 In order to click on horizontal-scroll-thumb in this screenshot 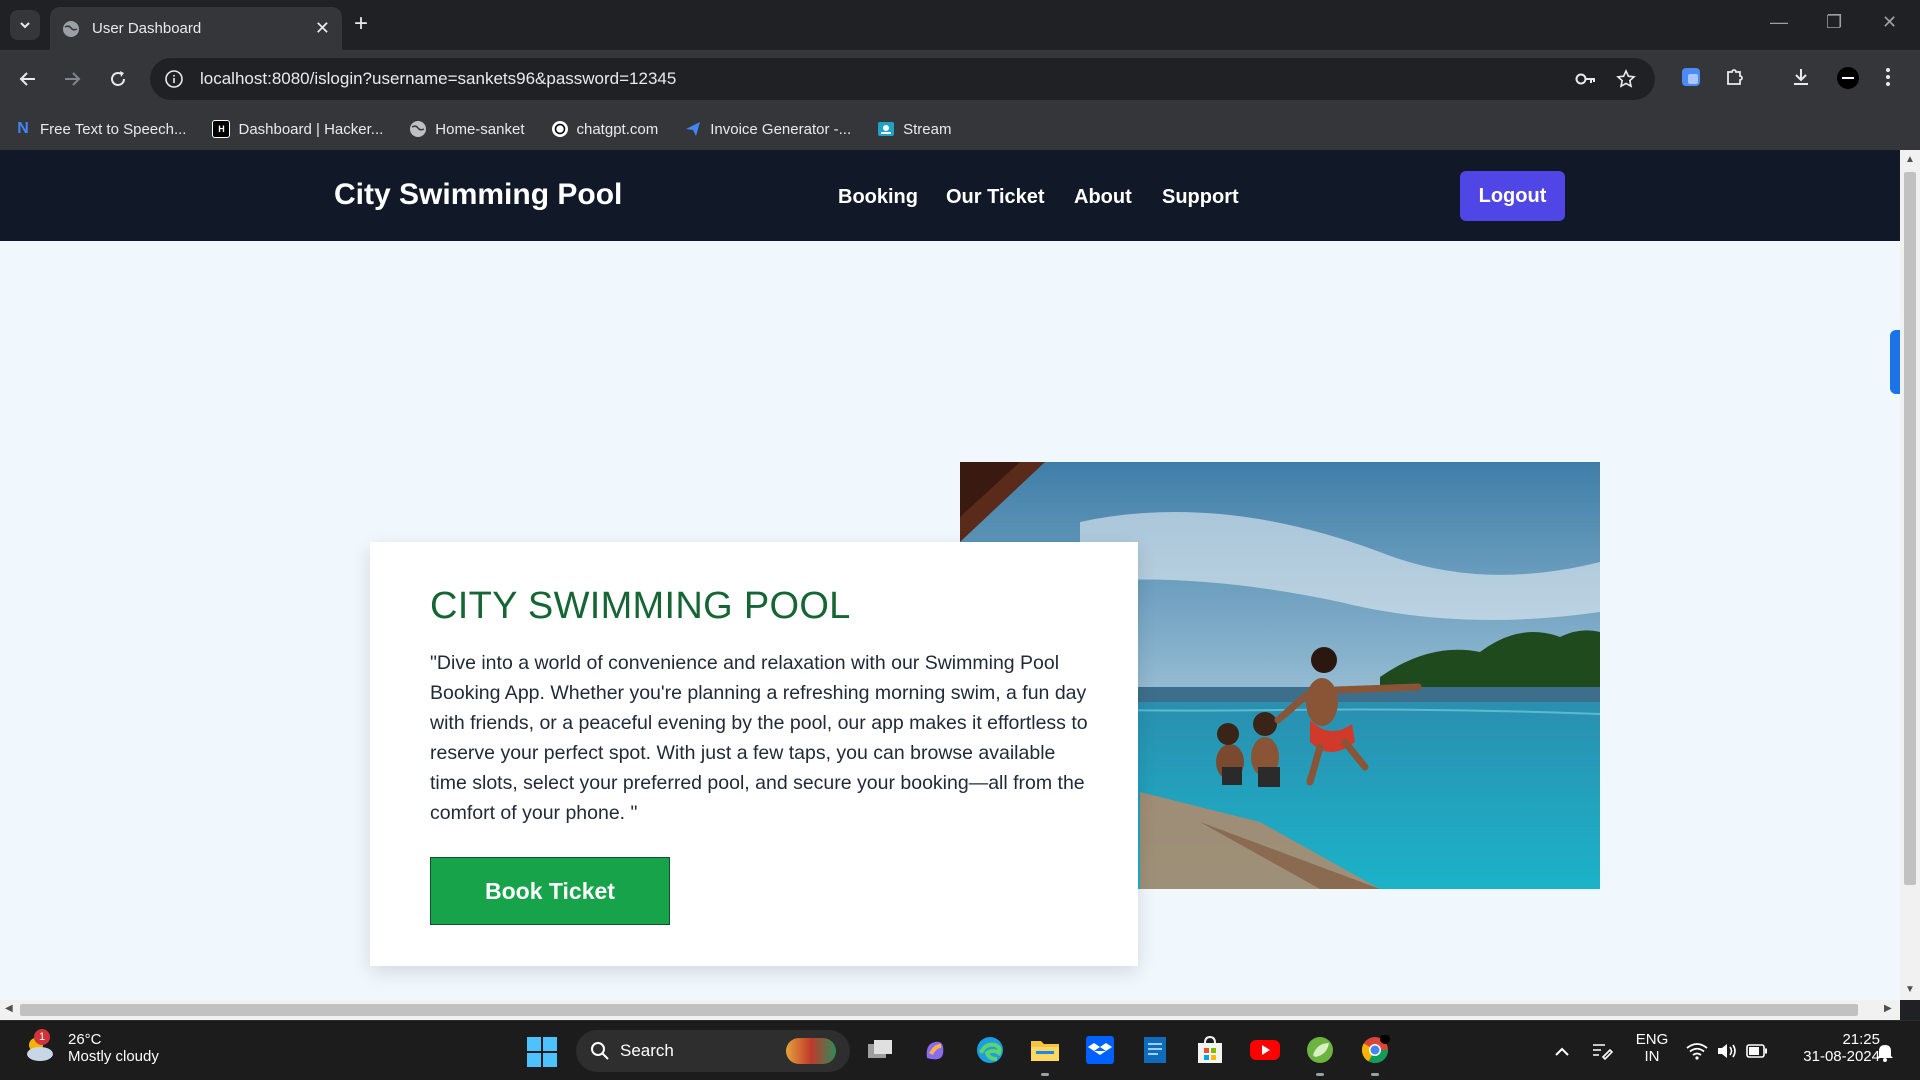, I will do `click(939, 1010)`.